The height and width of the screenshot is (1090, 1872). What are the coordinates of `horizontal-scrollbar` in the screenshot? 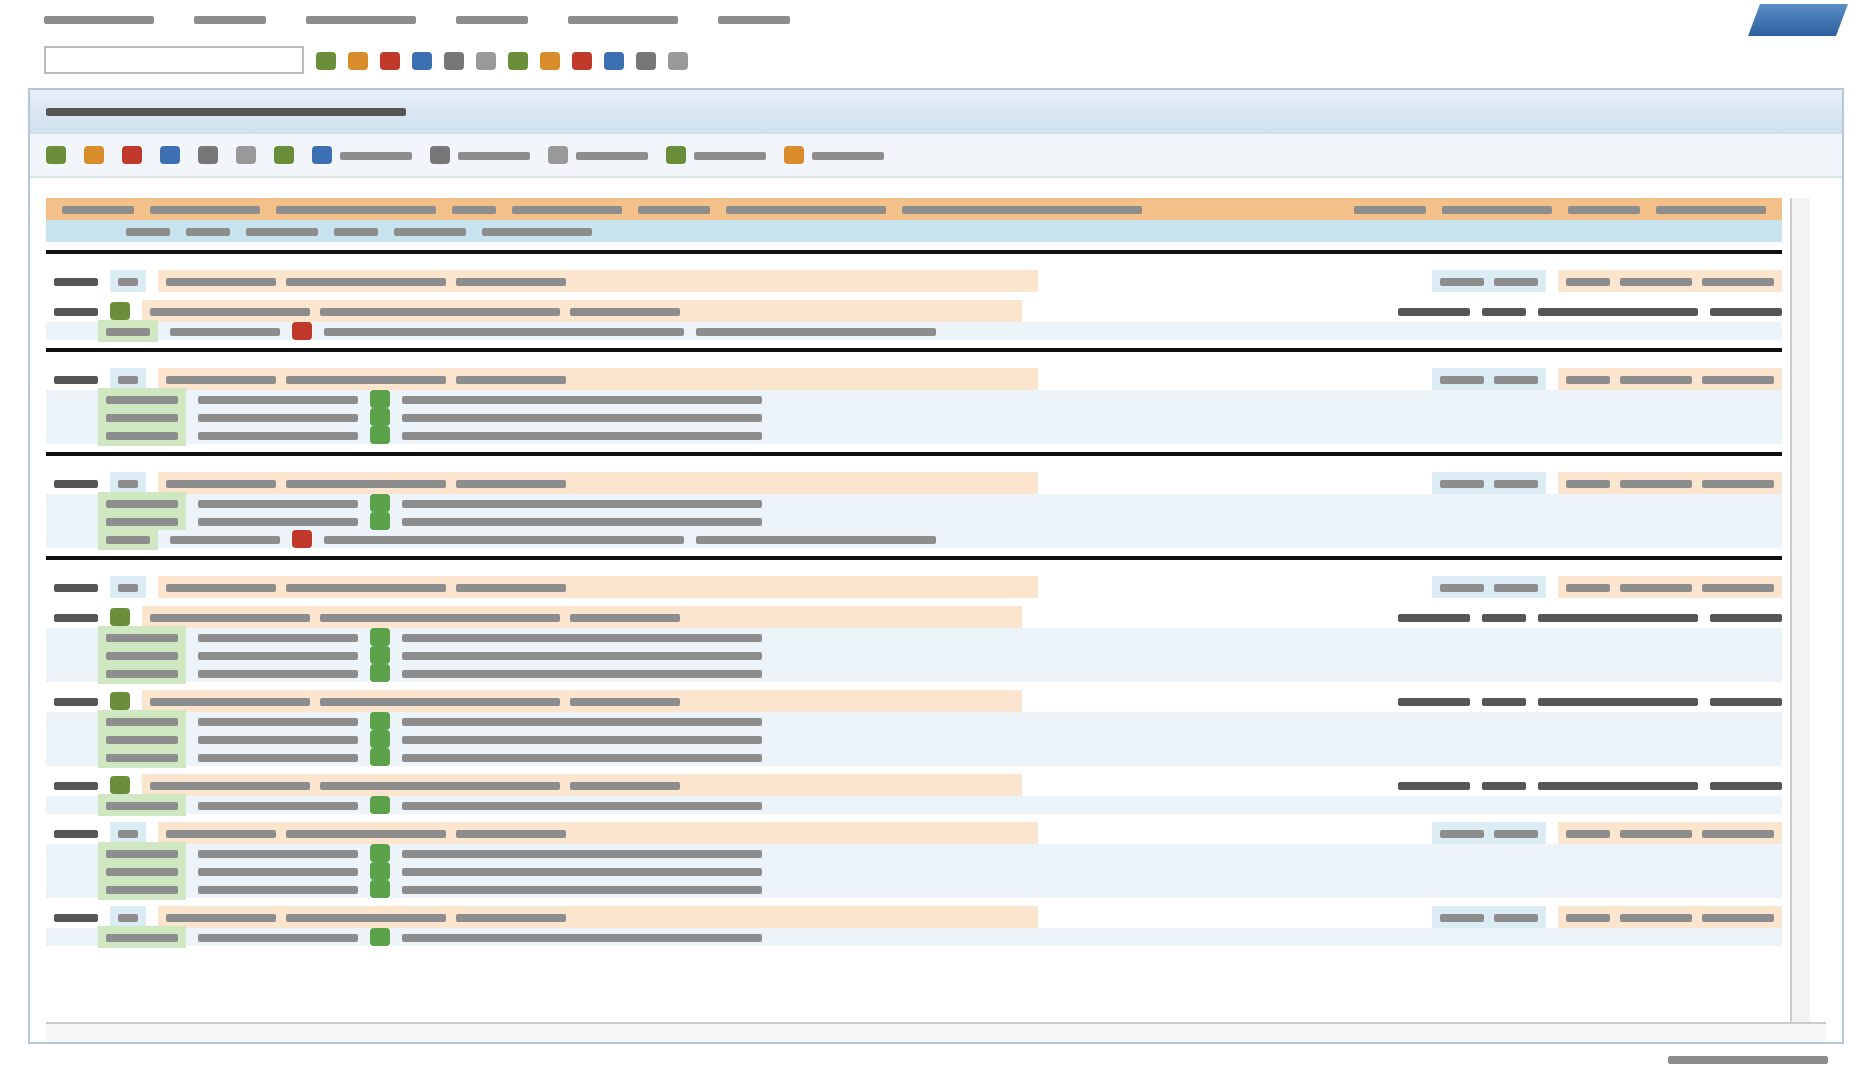 It's located at (936, 1032).